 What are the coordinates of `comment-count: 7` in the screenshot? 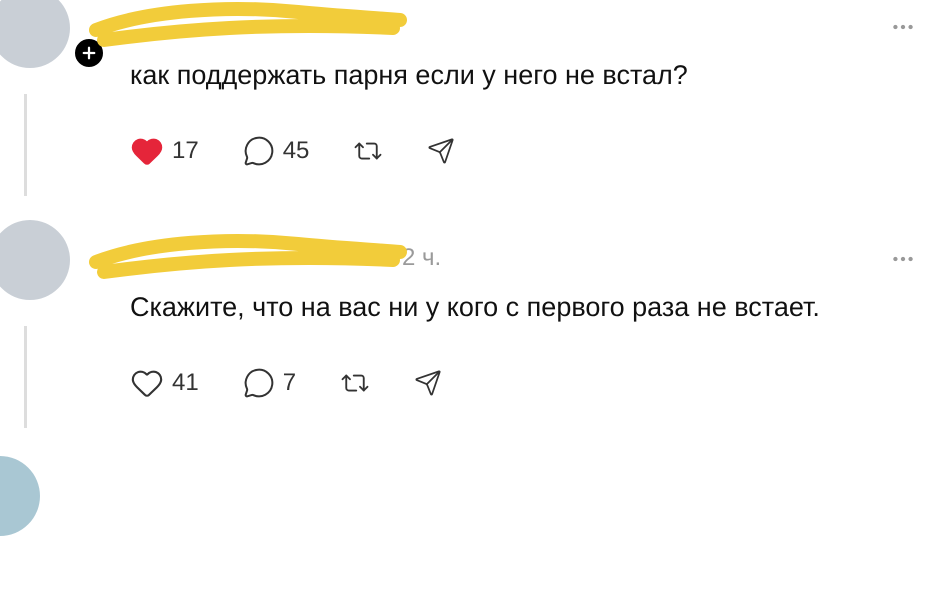 It's located at (289, 383).